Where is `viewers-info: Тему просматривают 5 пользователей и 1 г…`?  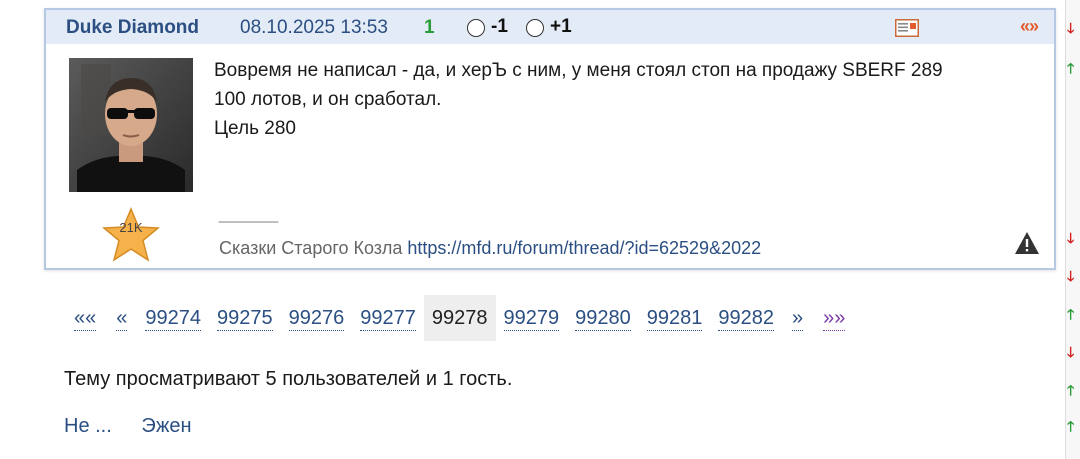 viewers-info: Тему просматривают 5 пользователей и 1 г… is located at coordinates (288, 379).